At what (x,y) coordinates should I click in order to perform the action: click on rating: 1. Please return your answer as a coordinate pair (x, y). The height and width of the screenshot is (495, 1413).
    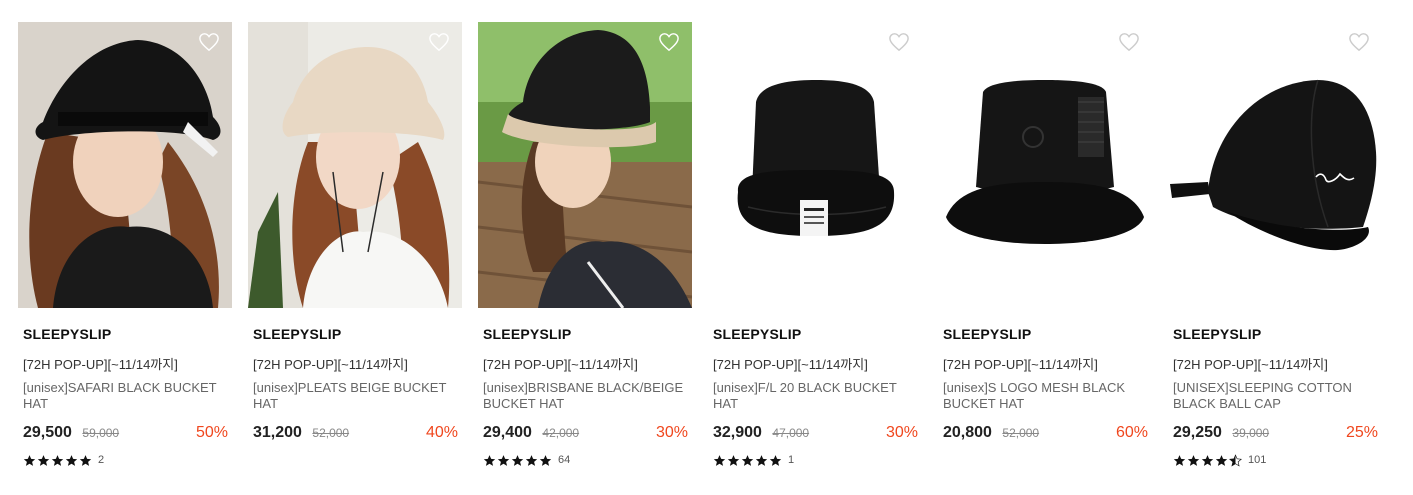
    Looking at the image, I should click on (753, 460).